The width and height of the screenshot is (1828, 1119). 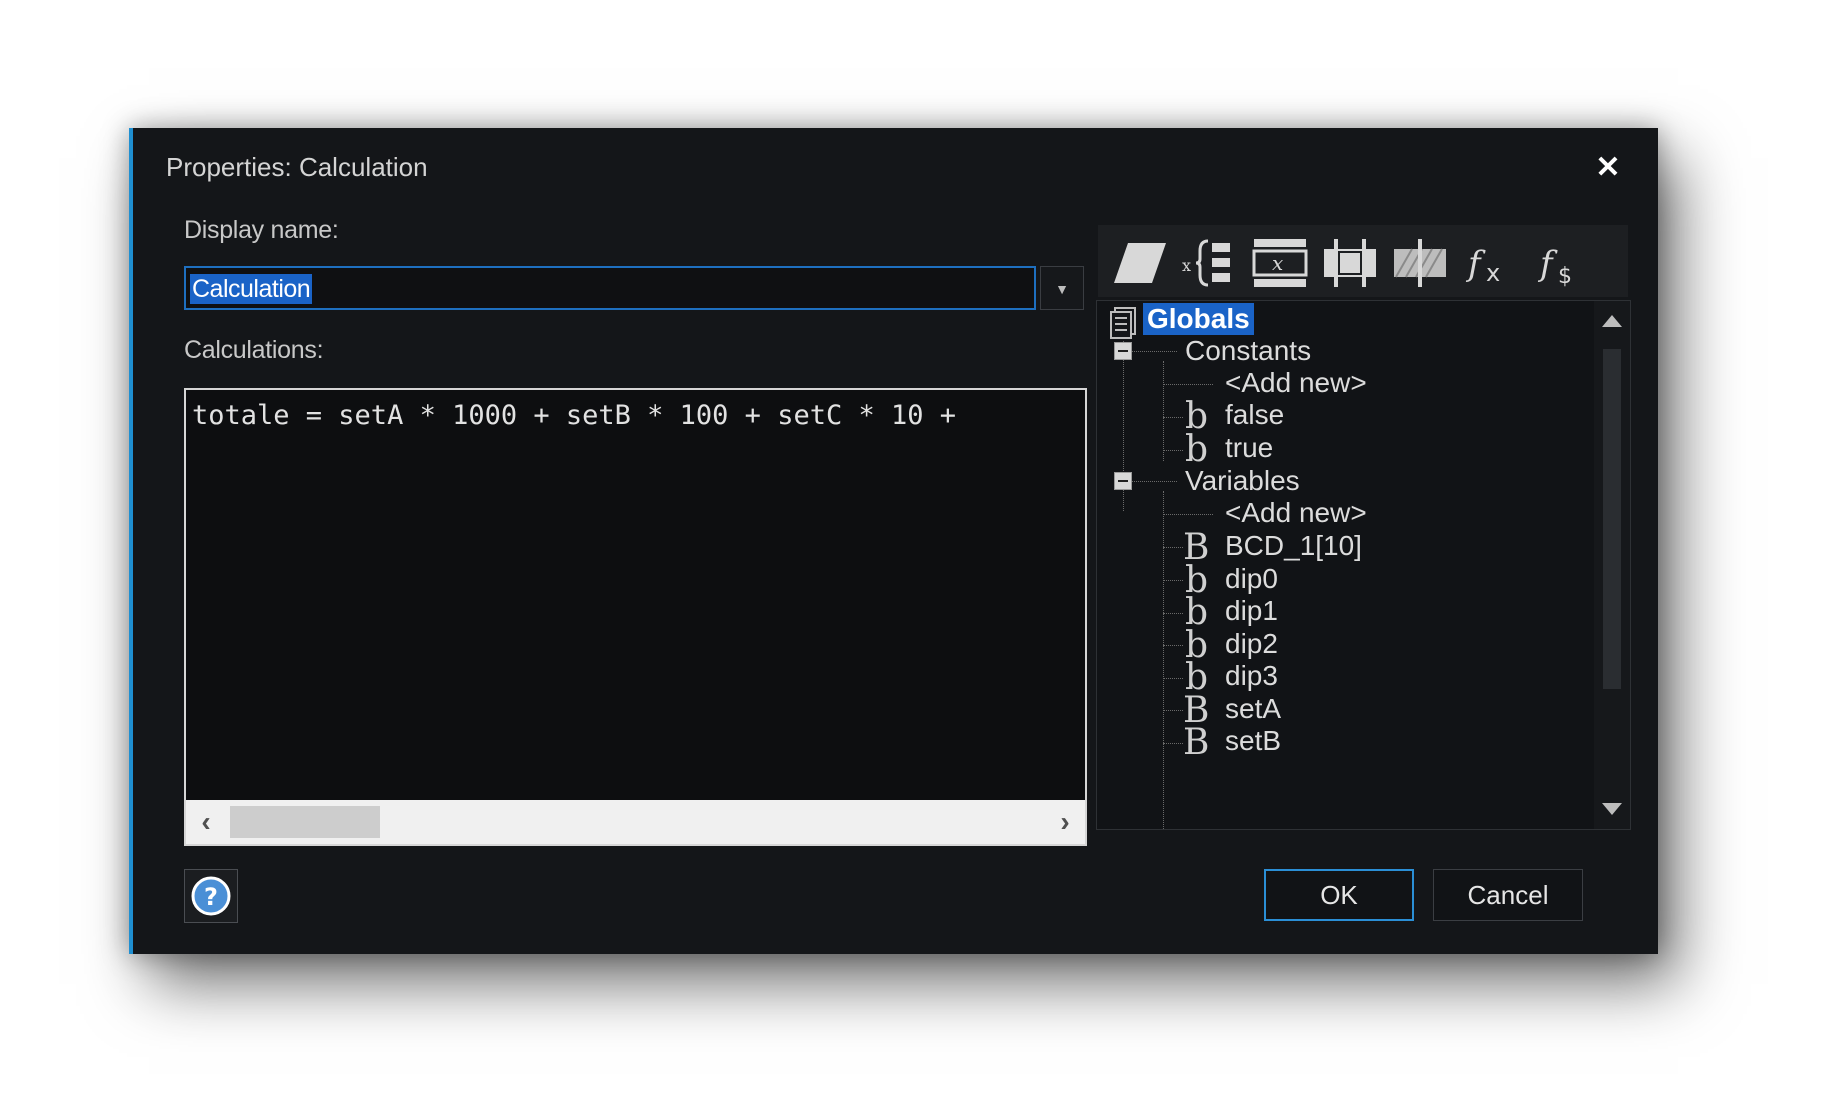 I want to click on insert-toolbar: x x f x f $, so click(x=1363, y=261).